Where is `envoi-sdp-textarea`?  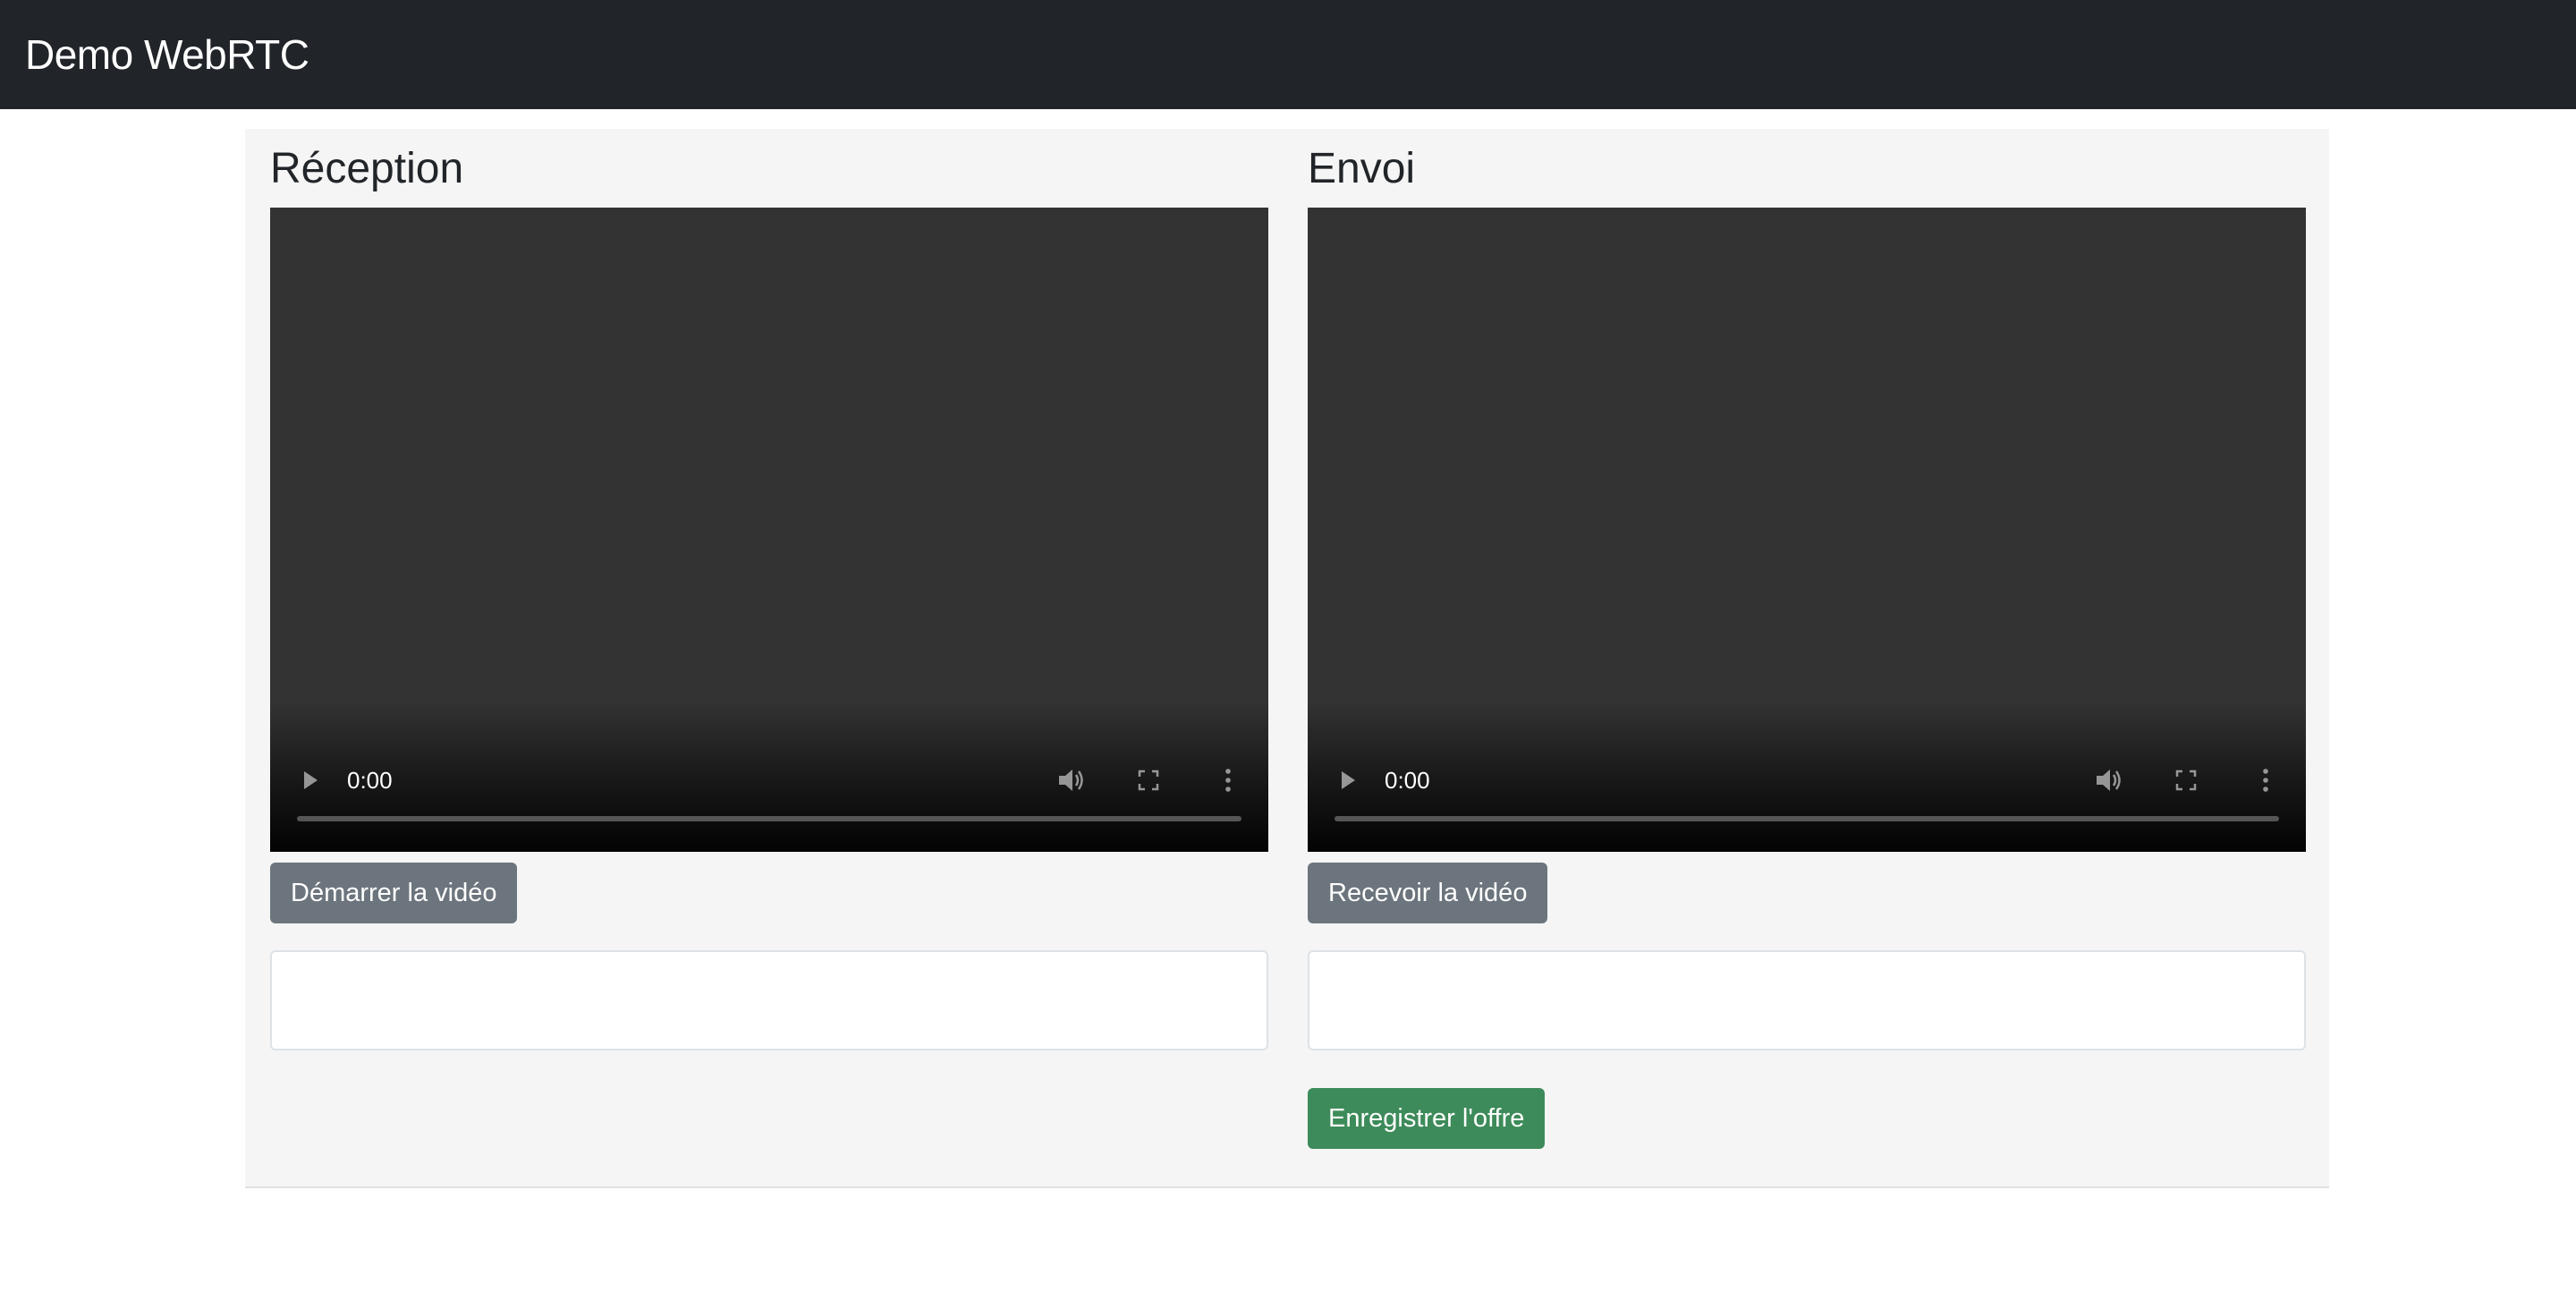 envoi-sdp-textarea is located at coordinates (1807, 1000).